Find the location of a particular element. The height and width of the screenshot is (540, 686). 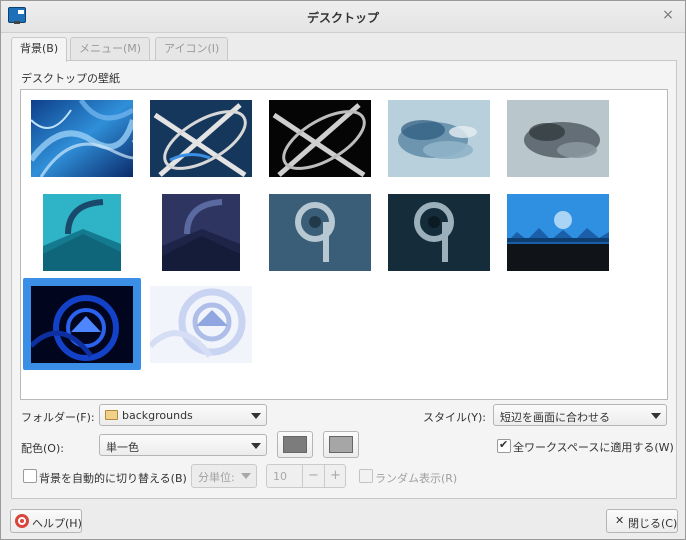

interval-spinner: 10 − + is located at coordinates (306, 476).